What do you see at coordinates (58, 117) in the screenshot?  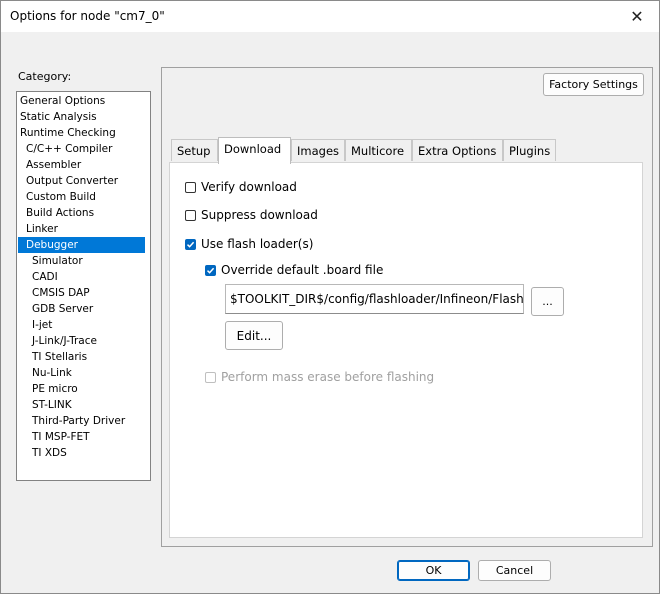 I see `category-item-static-analysis: Static Analysis` at bounding box center [58, 117].